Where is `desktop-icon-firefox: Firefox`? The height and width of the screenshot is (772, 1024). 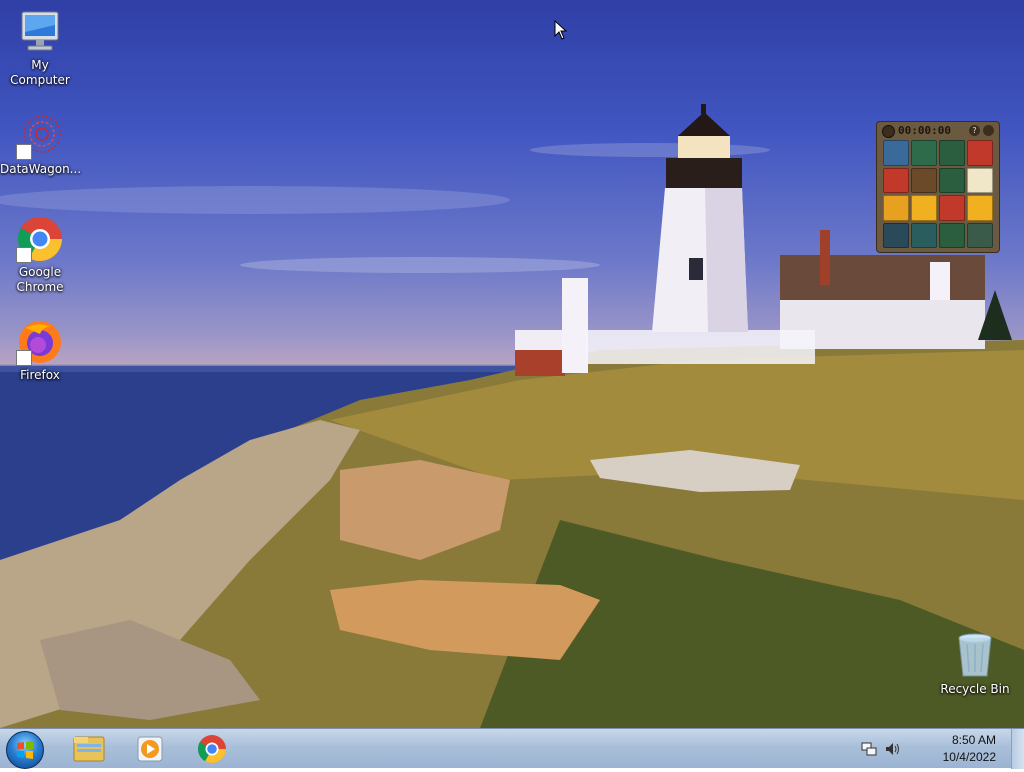
desktop-icon-firefox: Firefox is located at coordinates (40, 350).